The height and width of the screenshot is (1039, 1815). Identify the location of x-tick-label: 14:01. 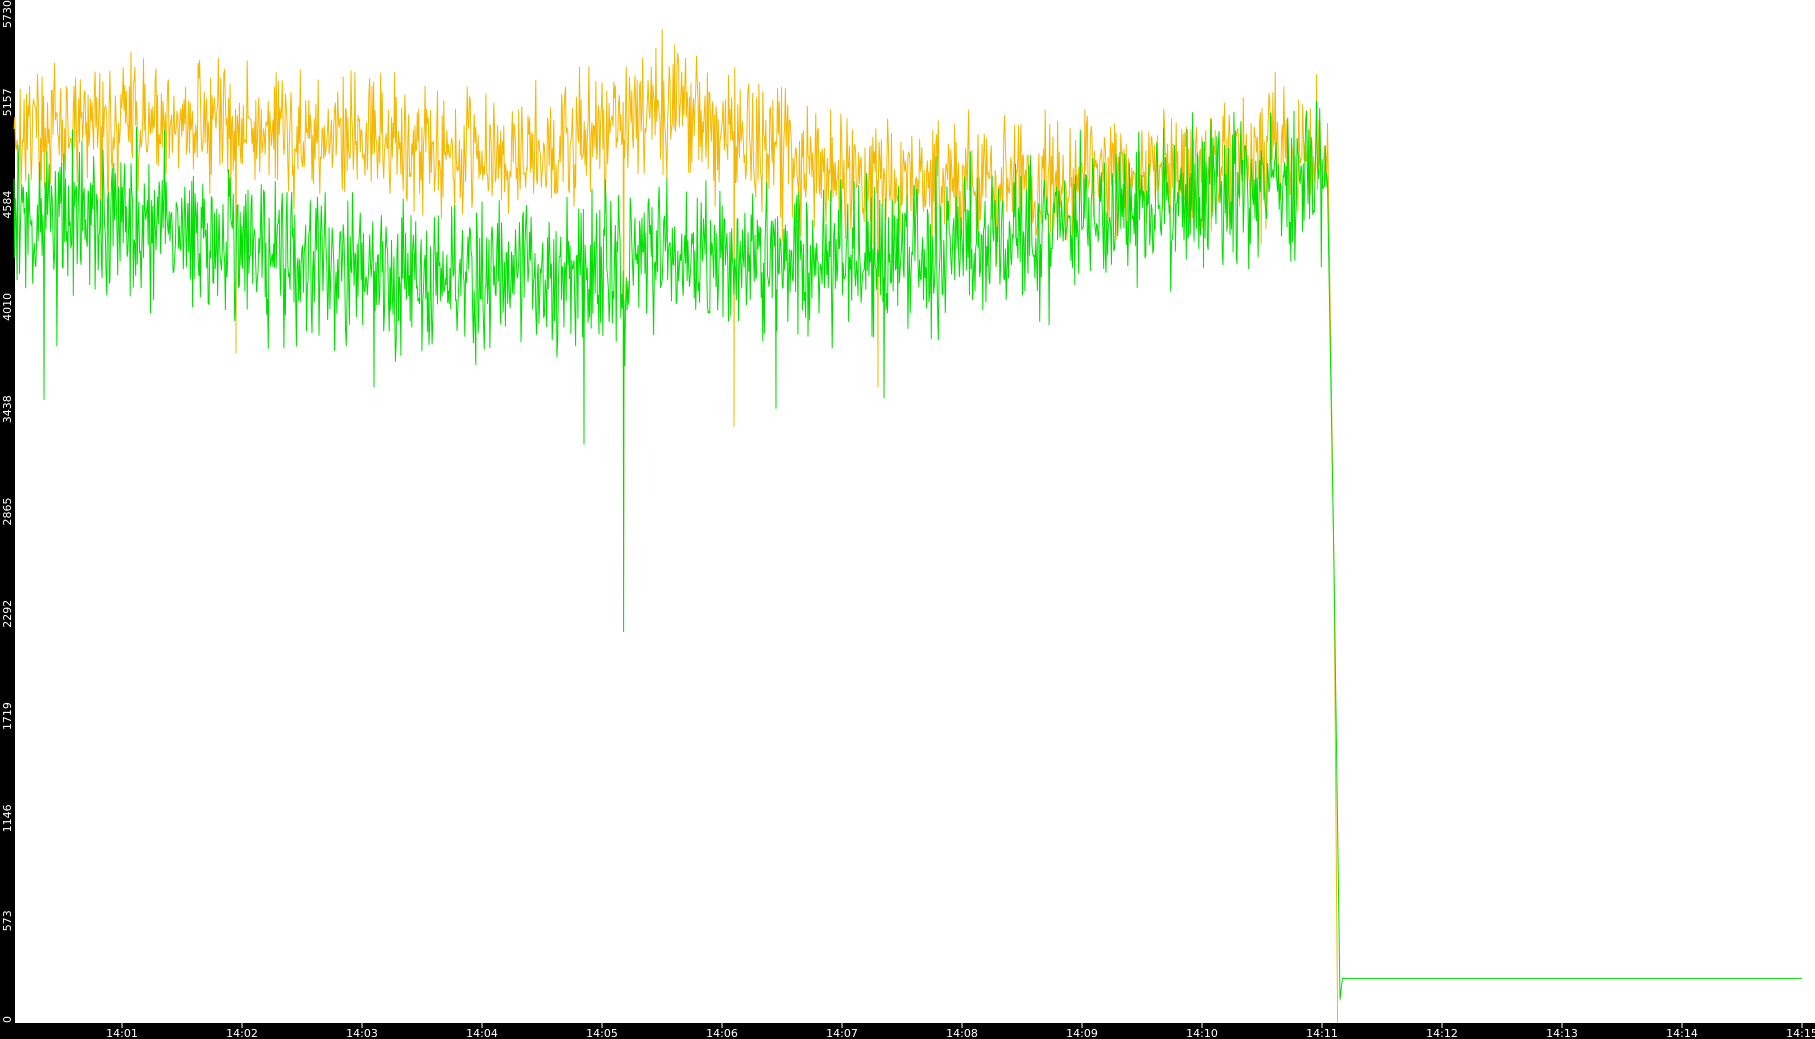
(122, 1033).